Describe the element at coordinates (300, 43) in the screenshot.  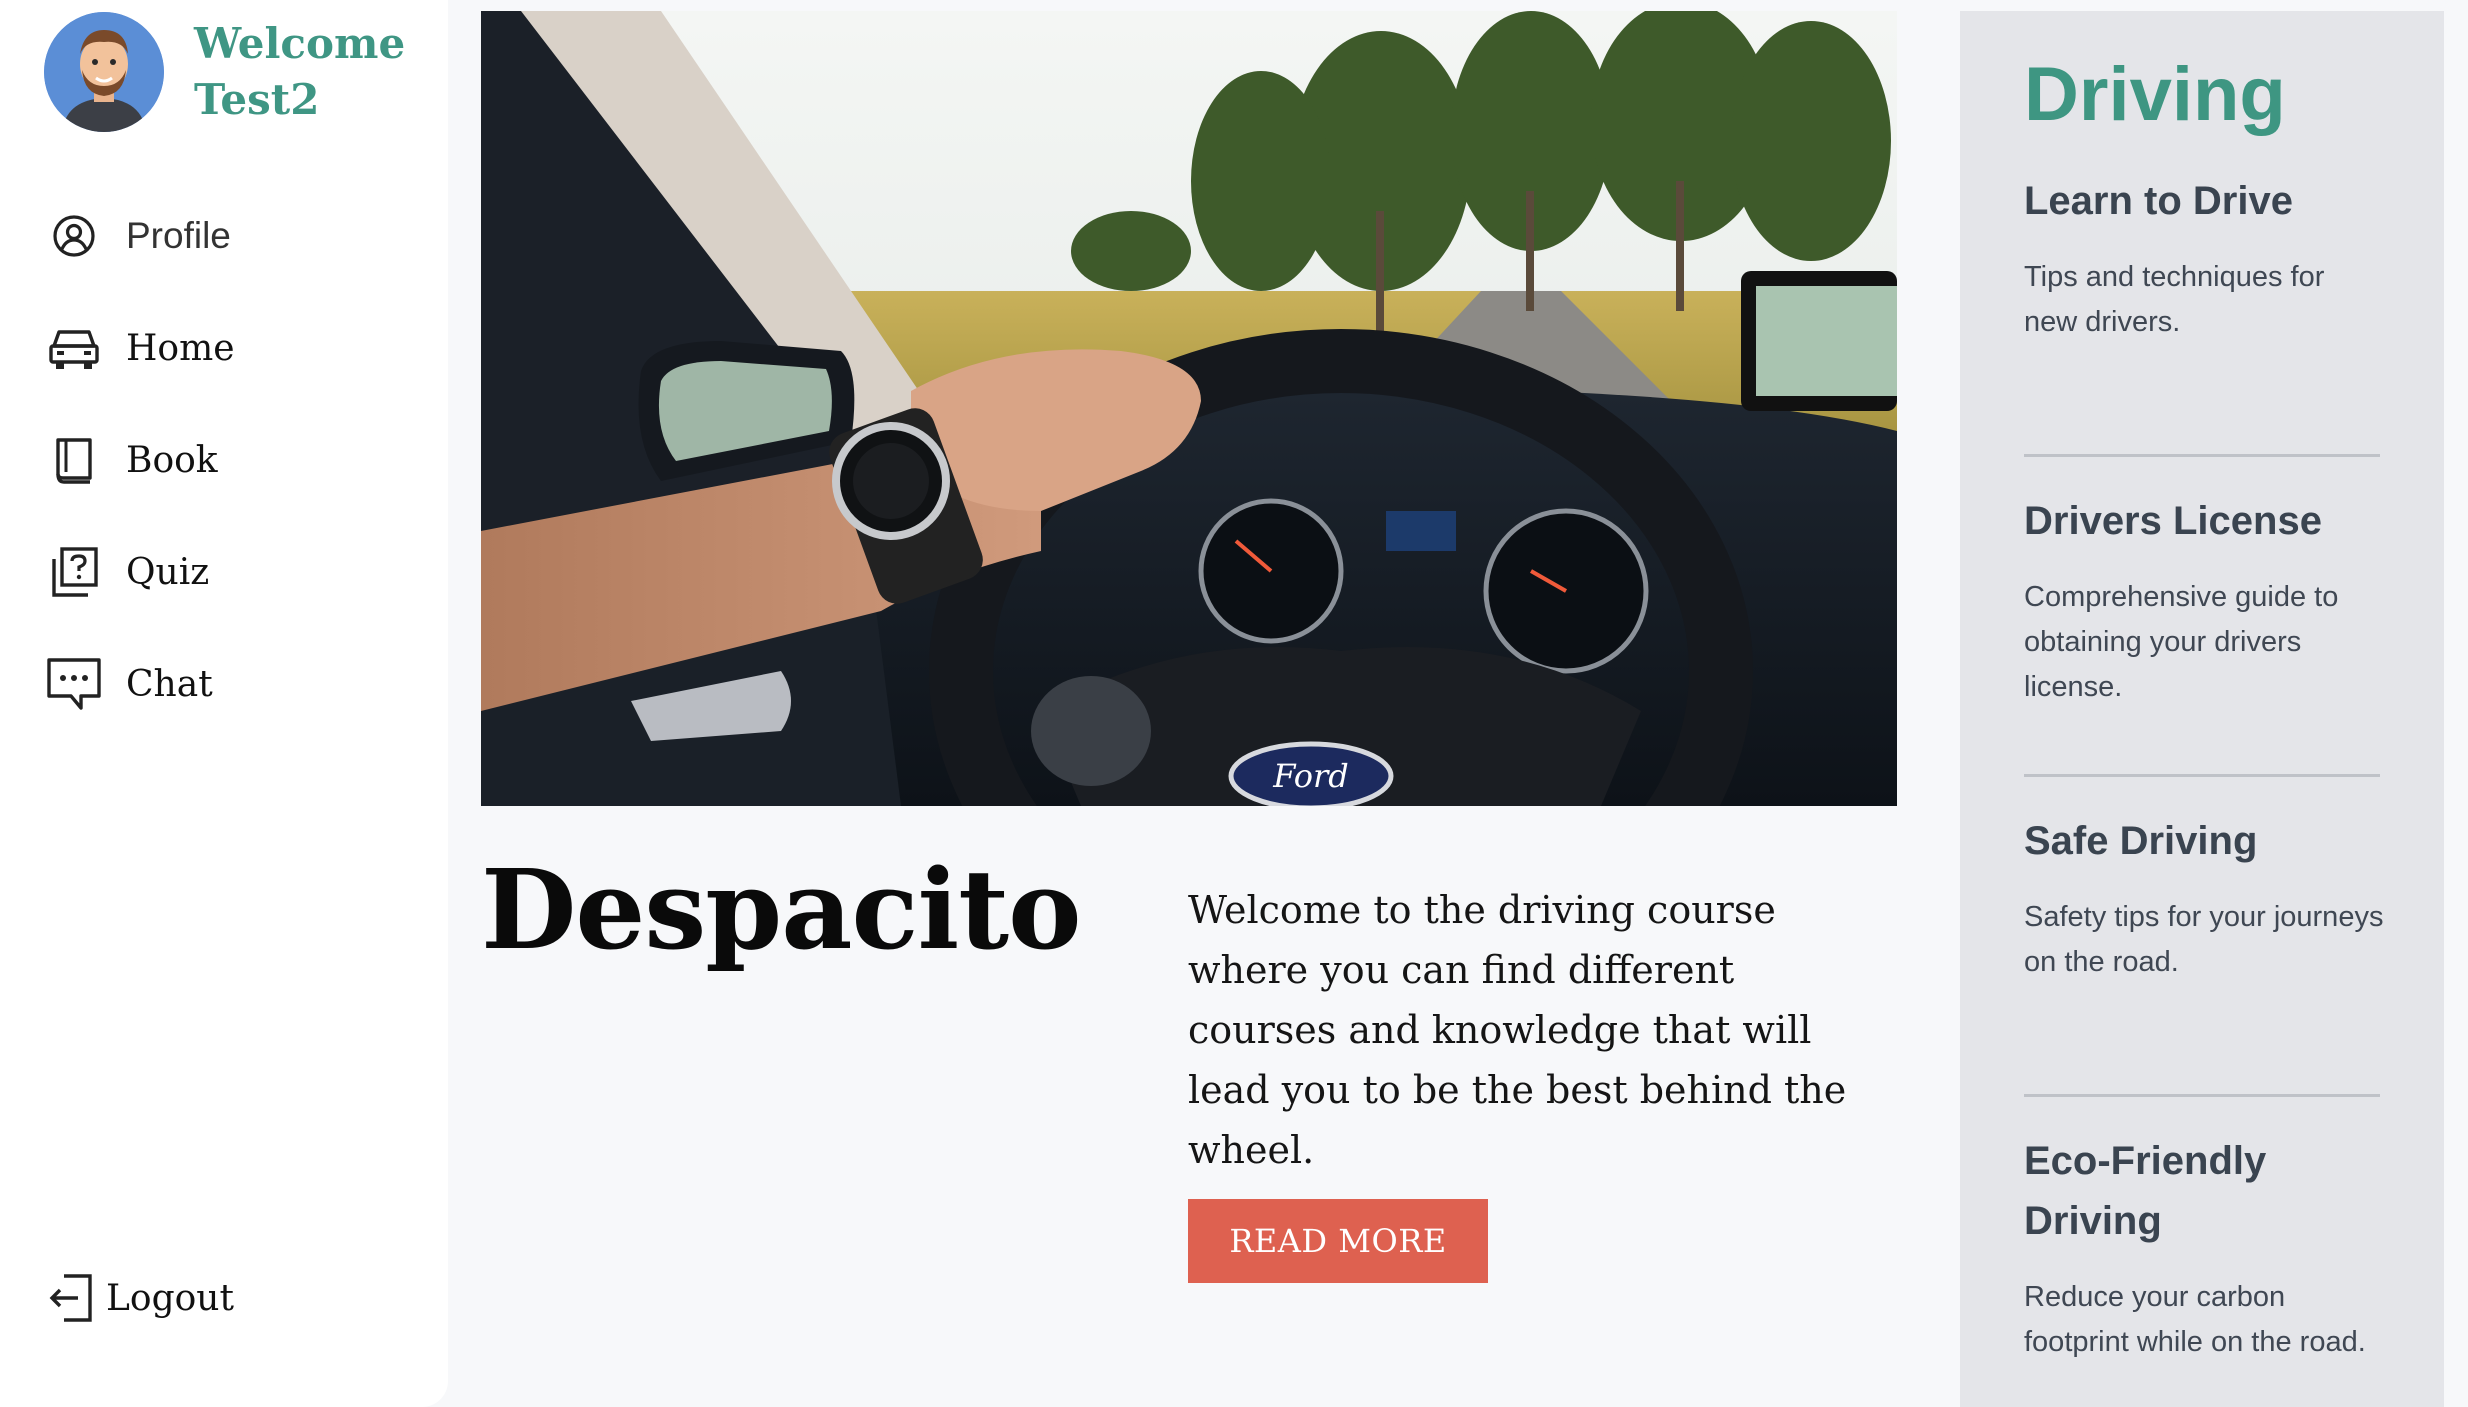
I see `welcome-greeting: Welcome` at that location.